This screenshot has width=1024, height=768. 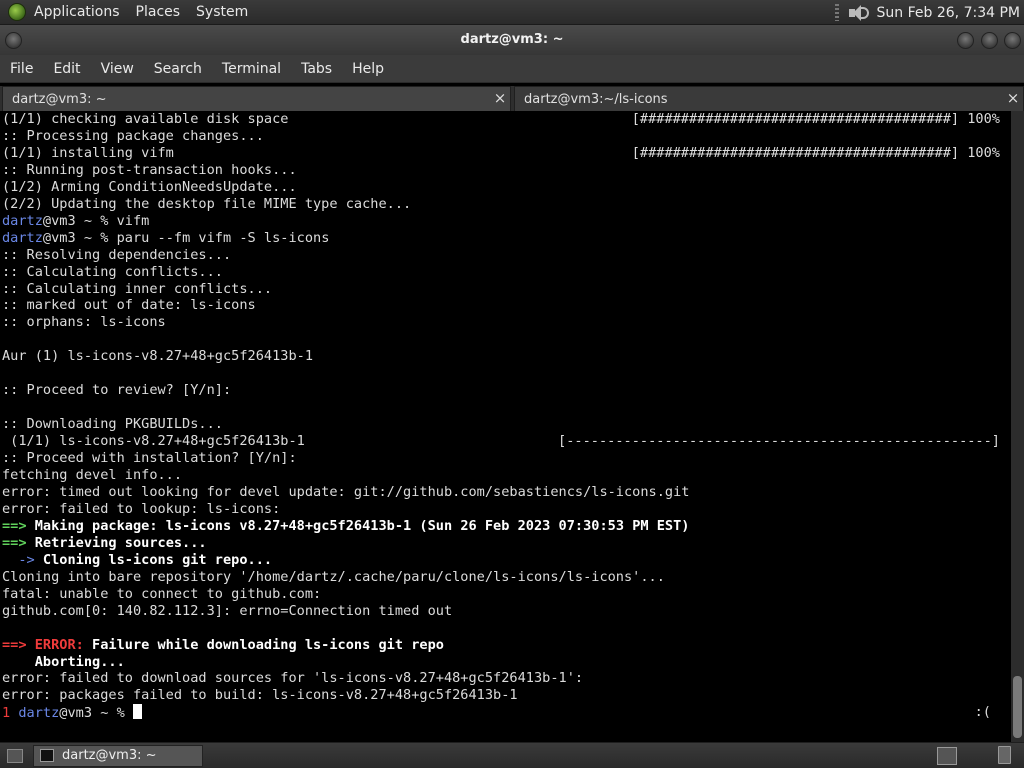 I want to click on show-desktop-icon, so click(x=15, y=756).